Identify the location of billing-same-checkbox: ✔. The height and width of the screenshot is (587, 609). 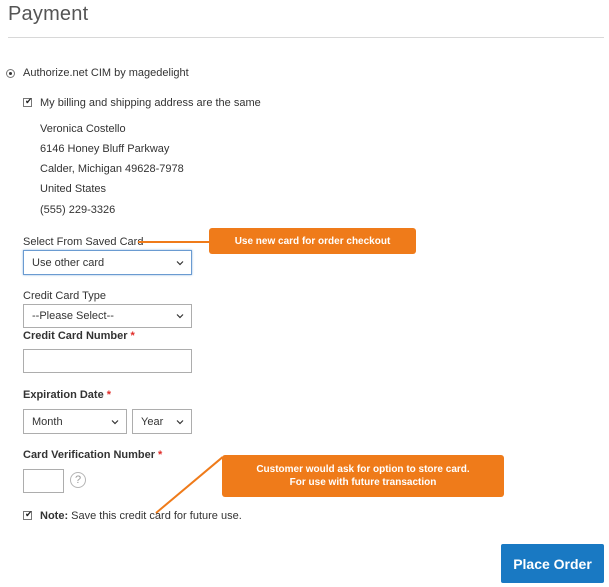
(28, 101).